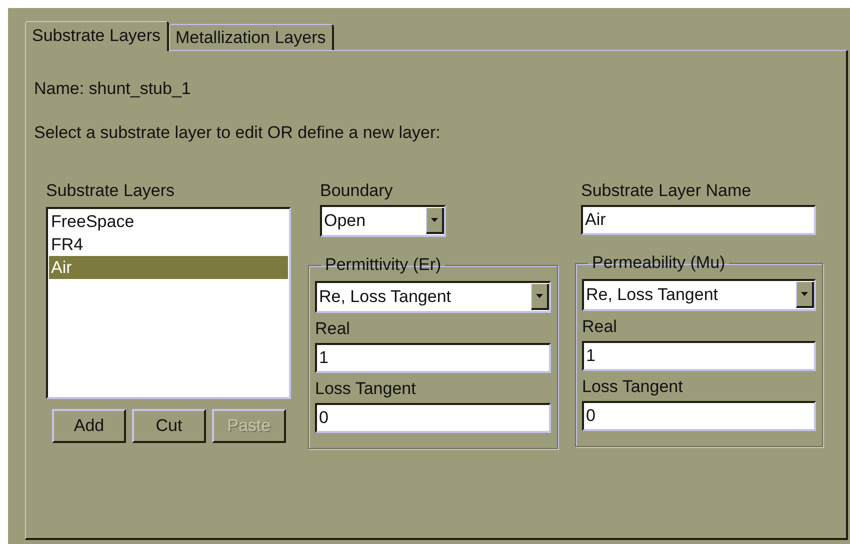 Image resolution: width=850 pixels, height=544 pixels. Describe the element at coordinates (168, 221) in the screenshot. I see `list-item: FreeSpace` at that location.